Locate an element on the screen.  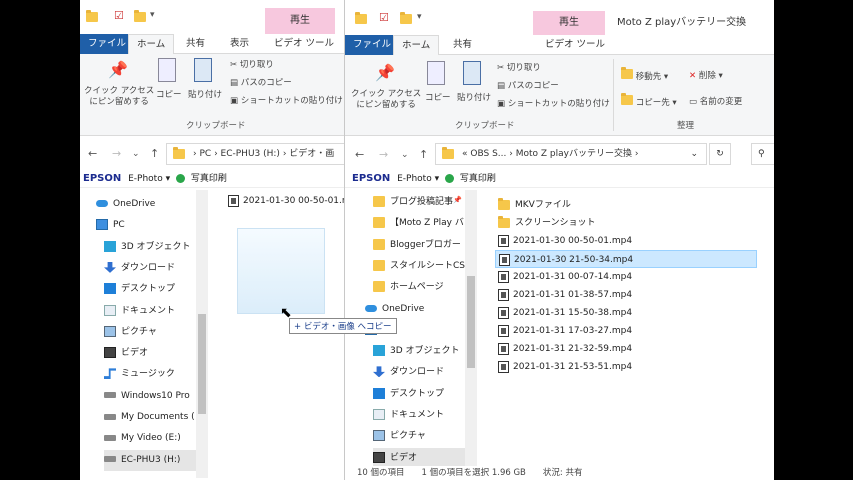
address-path: › PC › EC-PHU3 (H:) › ビデオ・画 is located at coordinates (255, 154).